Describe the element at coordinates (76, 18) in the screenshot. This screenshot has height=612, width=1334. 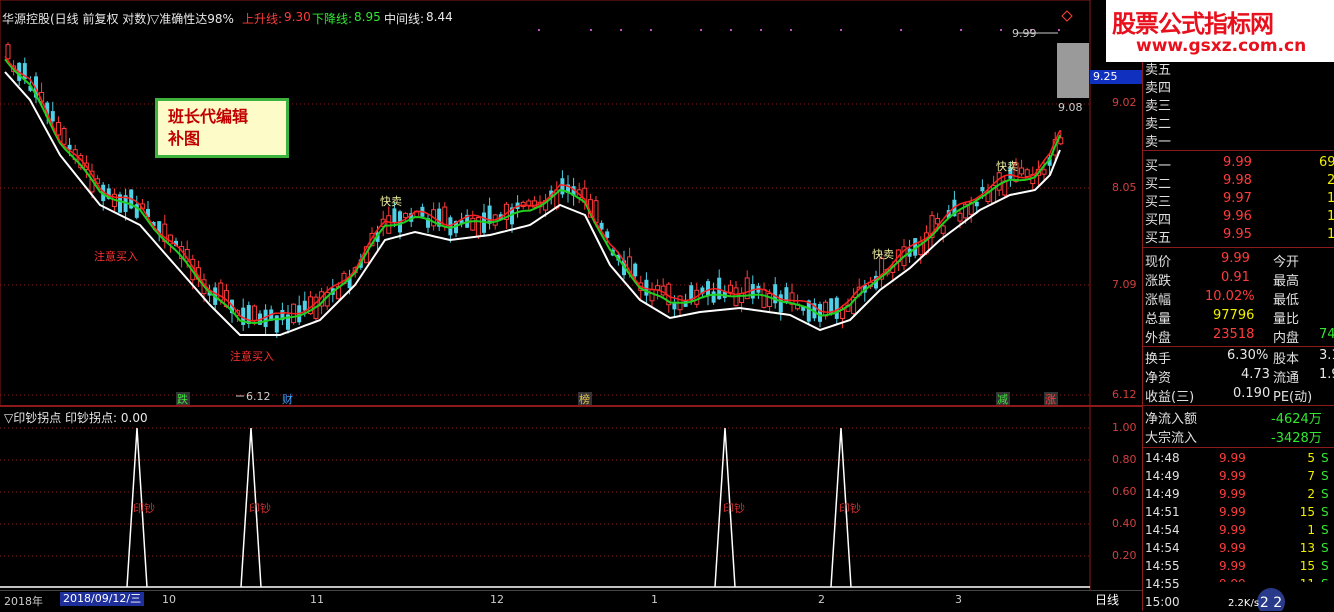
I see `stock-title: 华源控股(日线 前复权 对数)` at that location.